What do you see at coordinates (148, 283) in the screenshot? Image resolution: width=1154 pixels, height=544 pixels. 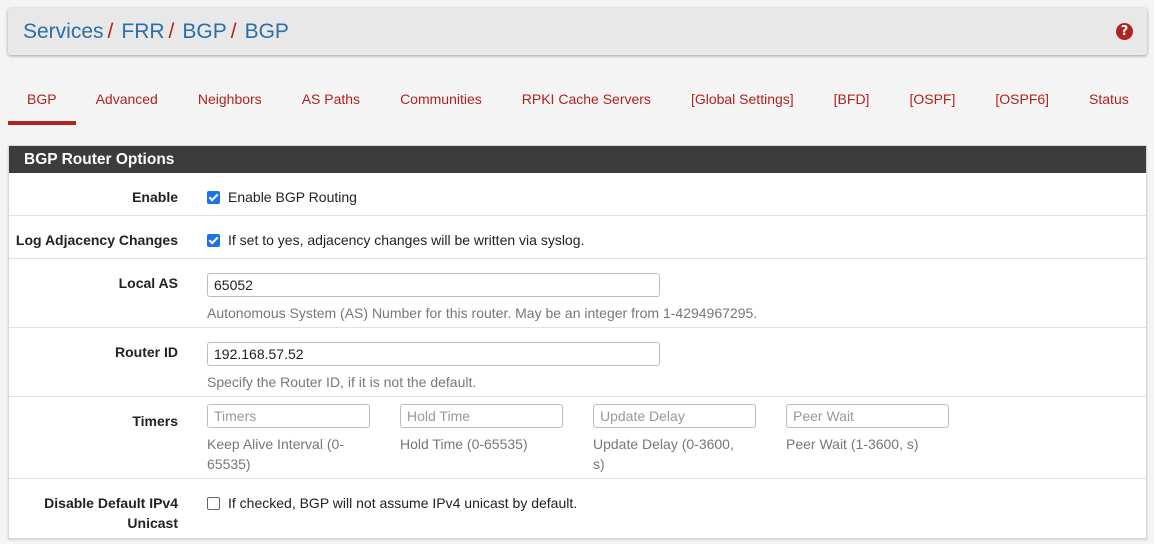 I see `local-as-label: Local AS` at bounding box center [148, 283].